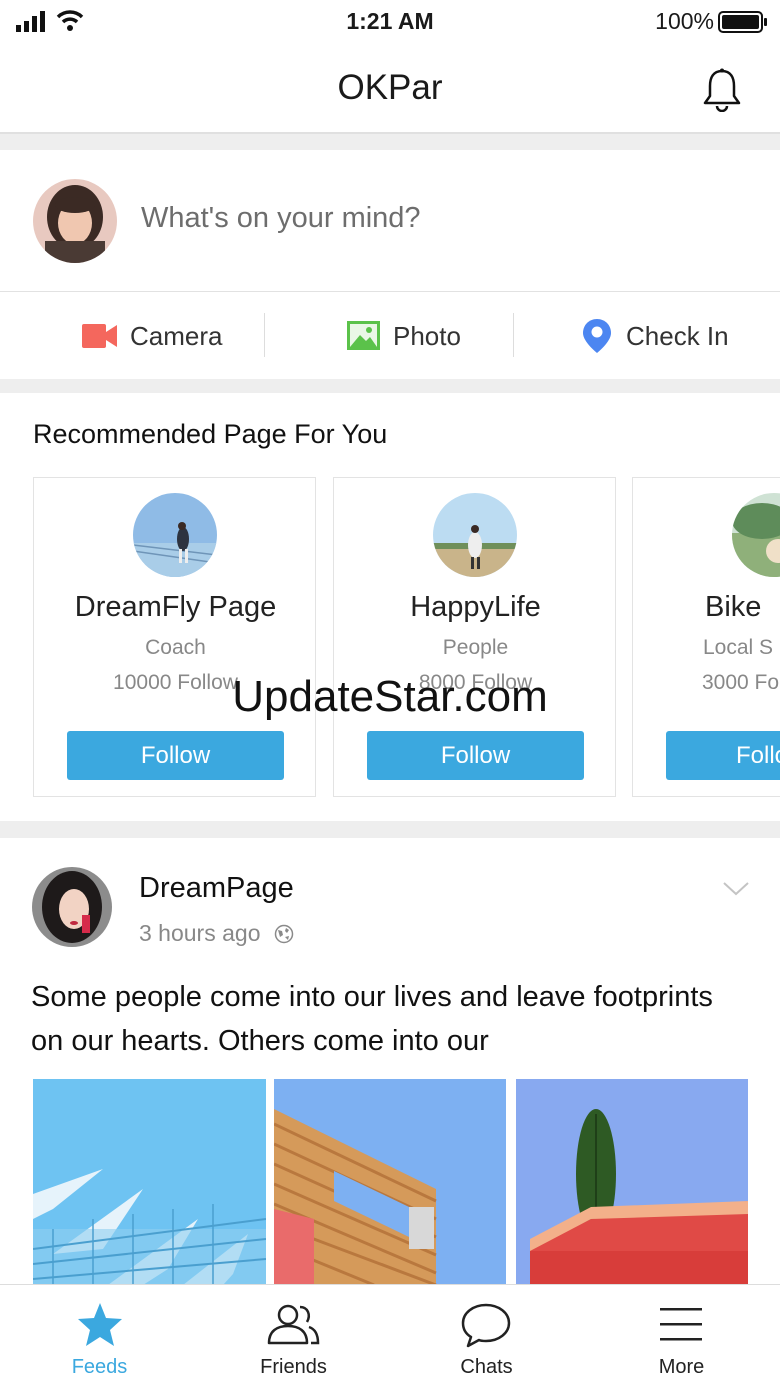 This screenshot has height=1386, width=780. I want to click on tab-feeds: Feeds, so click(99, 1335).